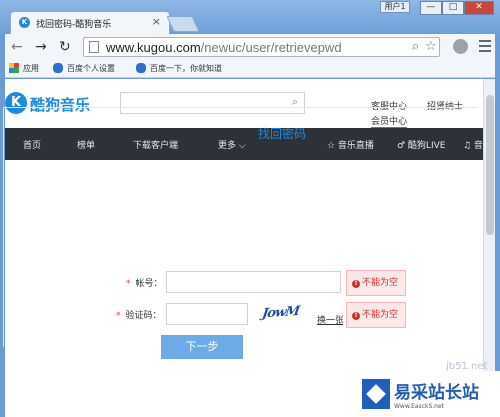 The image size is (500, 417). I want to click on account-error-text: 不能为空, so click(380, 283).